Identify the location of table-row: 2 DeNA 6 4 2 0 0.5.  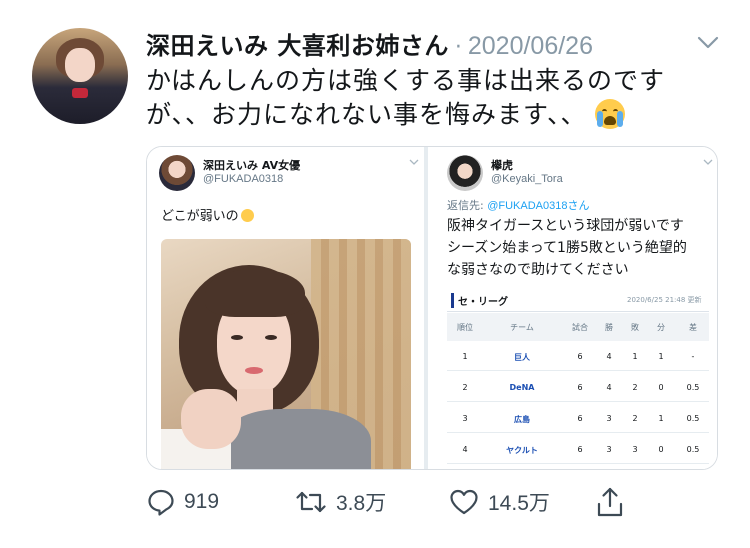
(578, 387).